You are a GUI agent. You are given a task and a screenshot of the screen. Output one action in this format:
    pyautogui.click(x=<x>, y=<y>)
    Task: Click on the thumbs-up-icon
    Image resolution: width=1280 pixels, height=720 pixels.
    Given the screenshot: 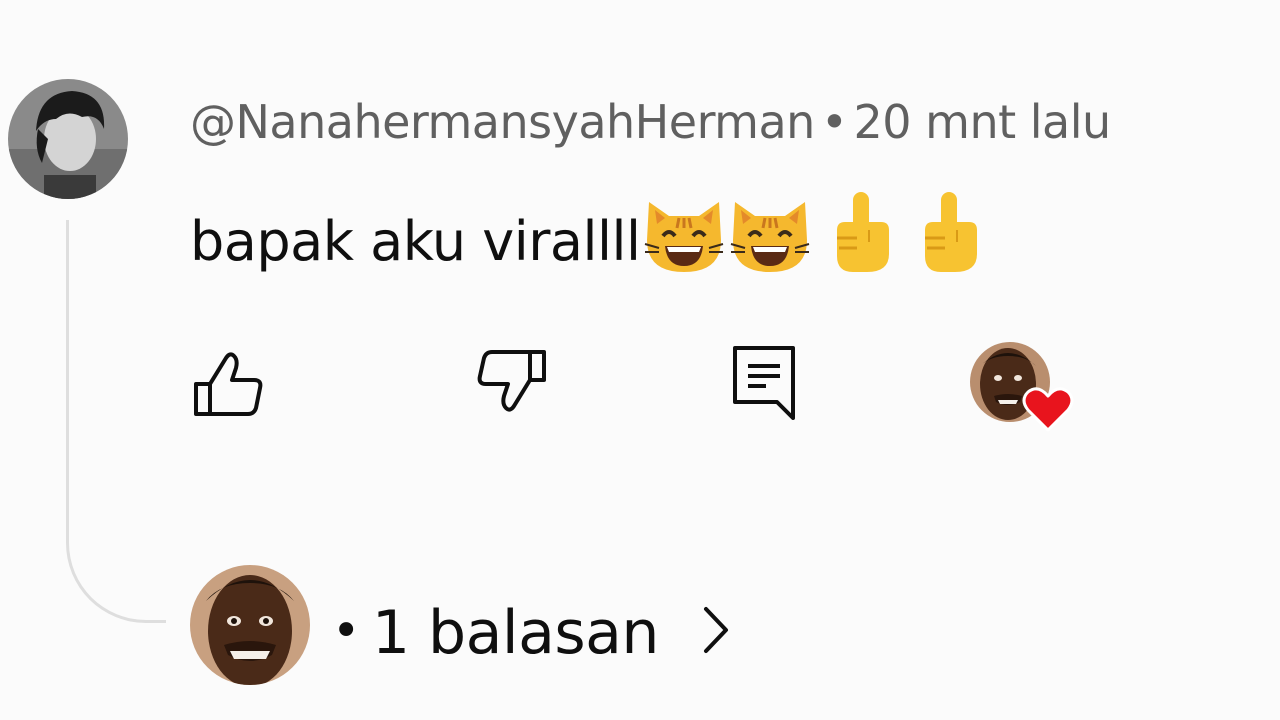 What is the action you would take?
    pyautogui.click(x=228, y=382)
    